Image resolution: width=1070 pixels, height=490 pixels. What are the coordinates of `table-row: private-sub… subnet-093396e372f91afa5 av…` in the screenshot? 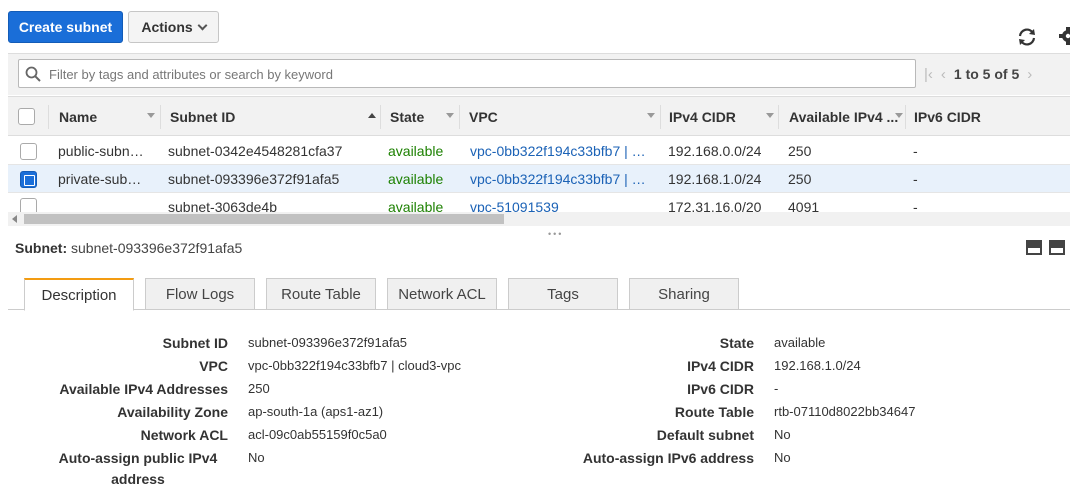 It's located at (539, 179).